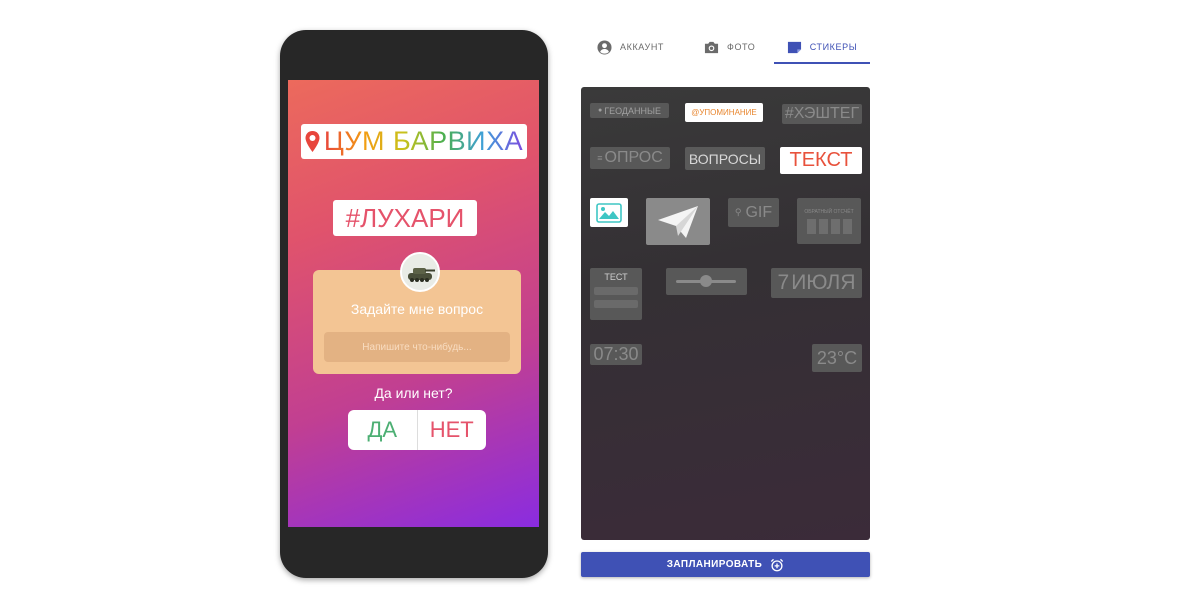  What do you see at coordinates (833, 47) in the screenshot?
I see `tab-stickers-label: СТИКЕРЫ` at bounding box center [833, 47].